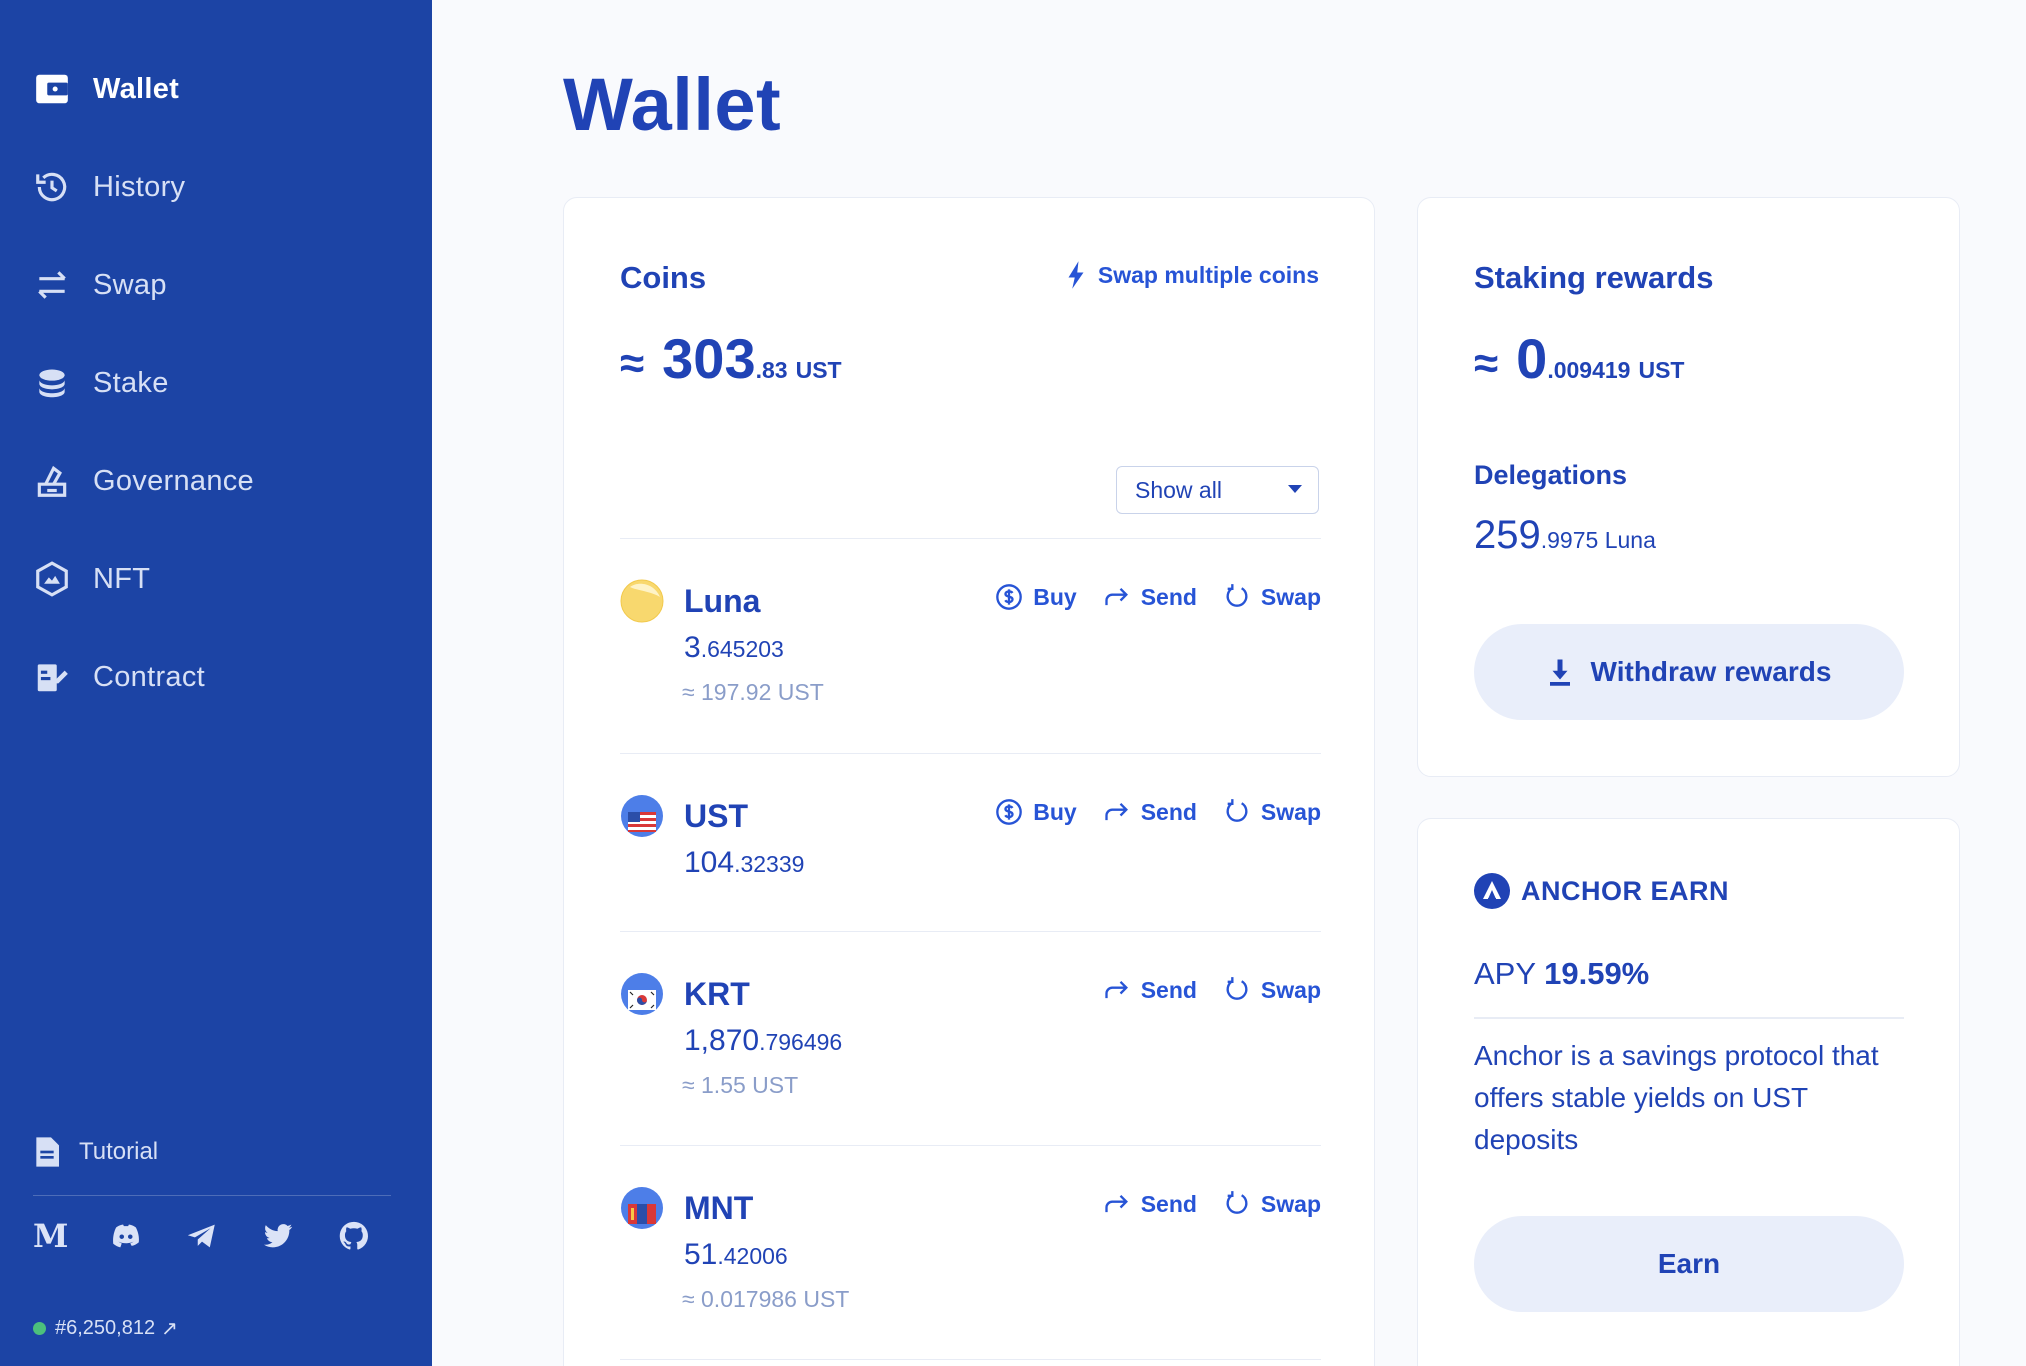  Describe the element at coordinates (100, 285) in the screenshot. I see `sidebar-item-swap: Swap` at that location.